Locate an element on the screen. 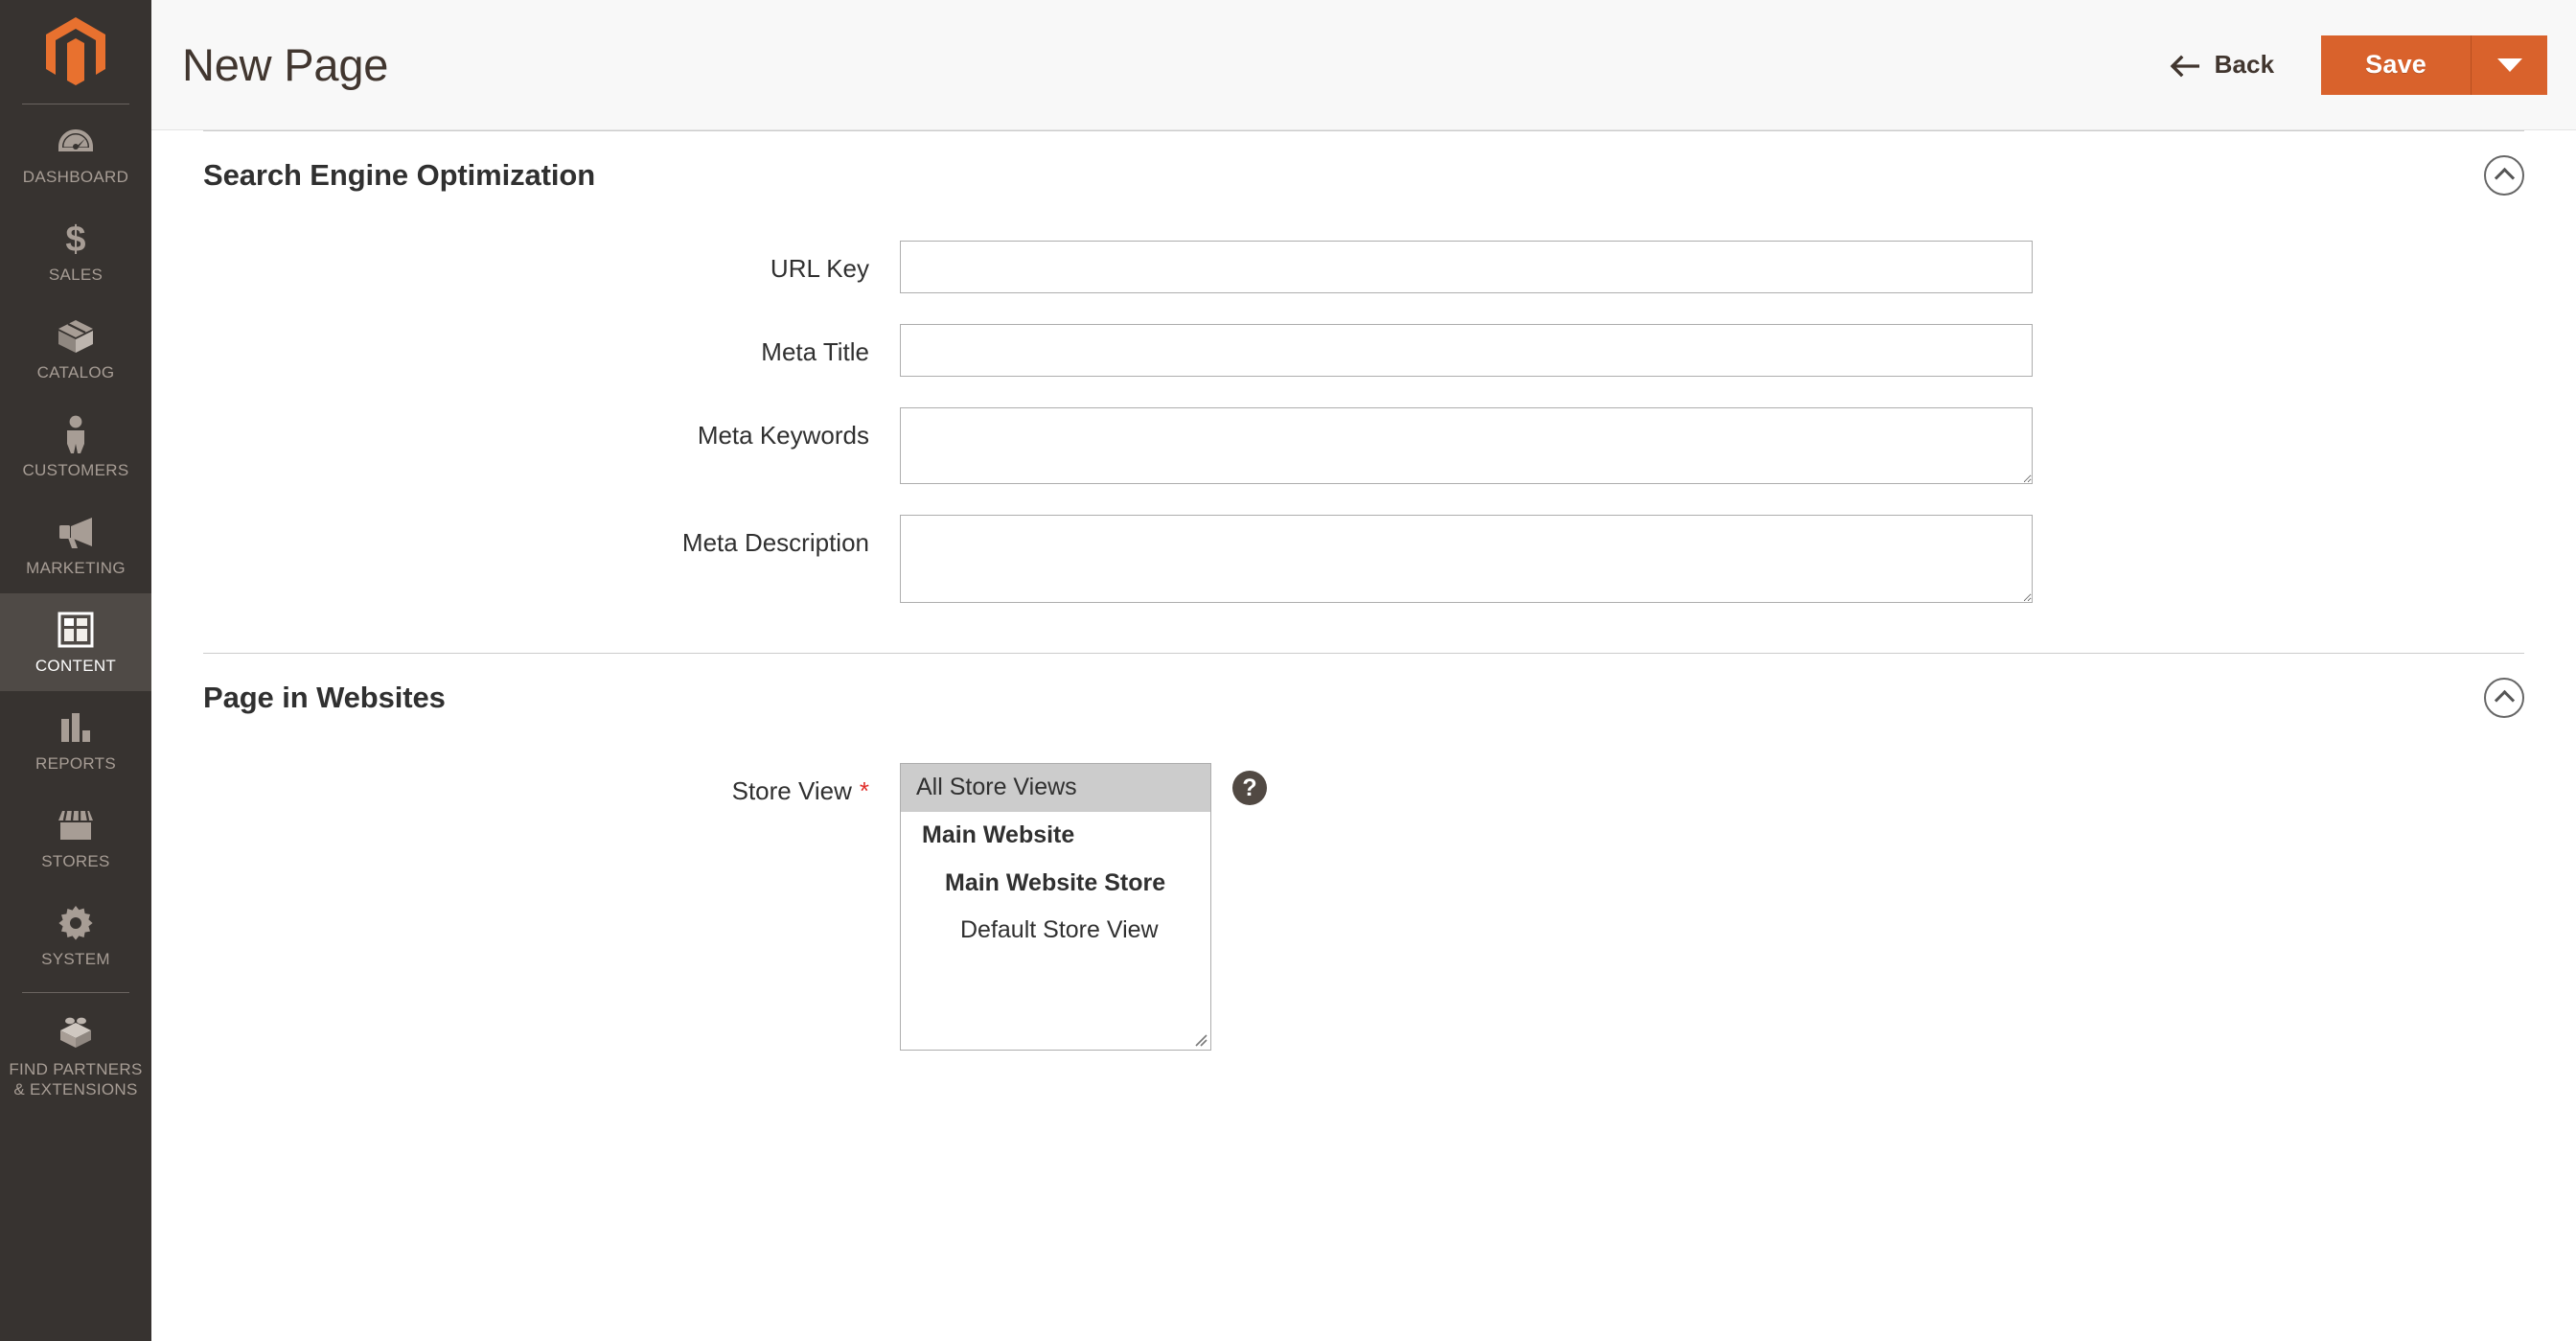  storefront-icon is located at coordinates (76, 825).